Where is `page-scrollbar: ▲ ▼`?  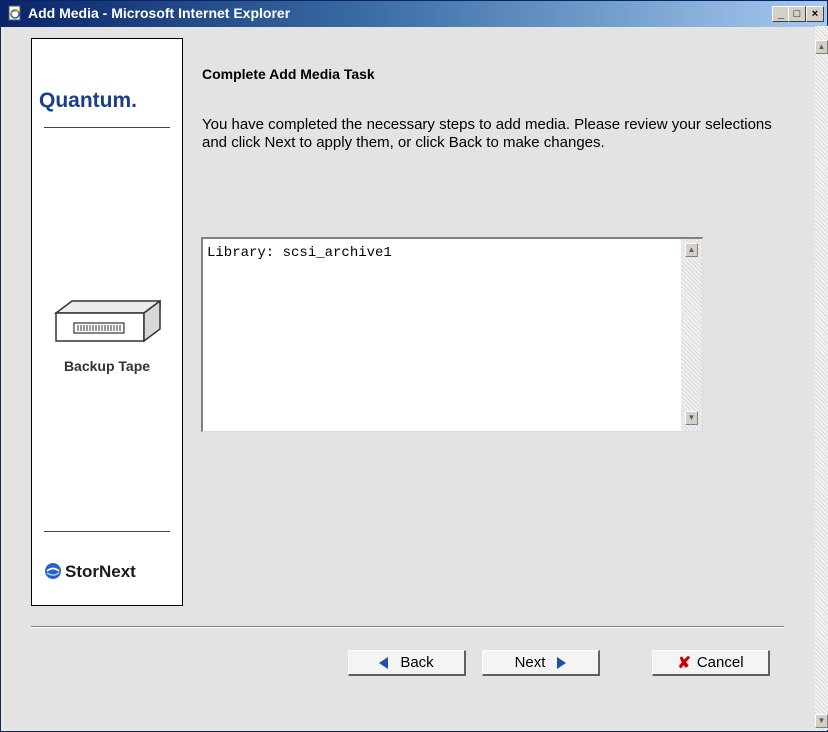 page-scrollbar: ▲ ▼ is located at coordinates (821, 378).